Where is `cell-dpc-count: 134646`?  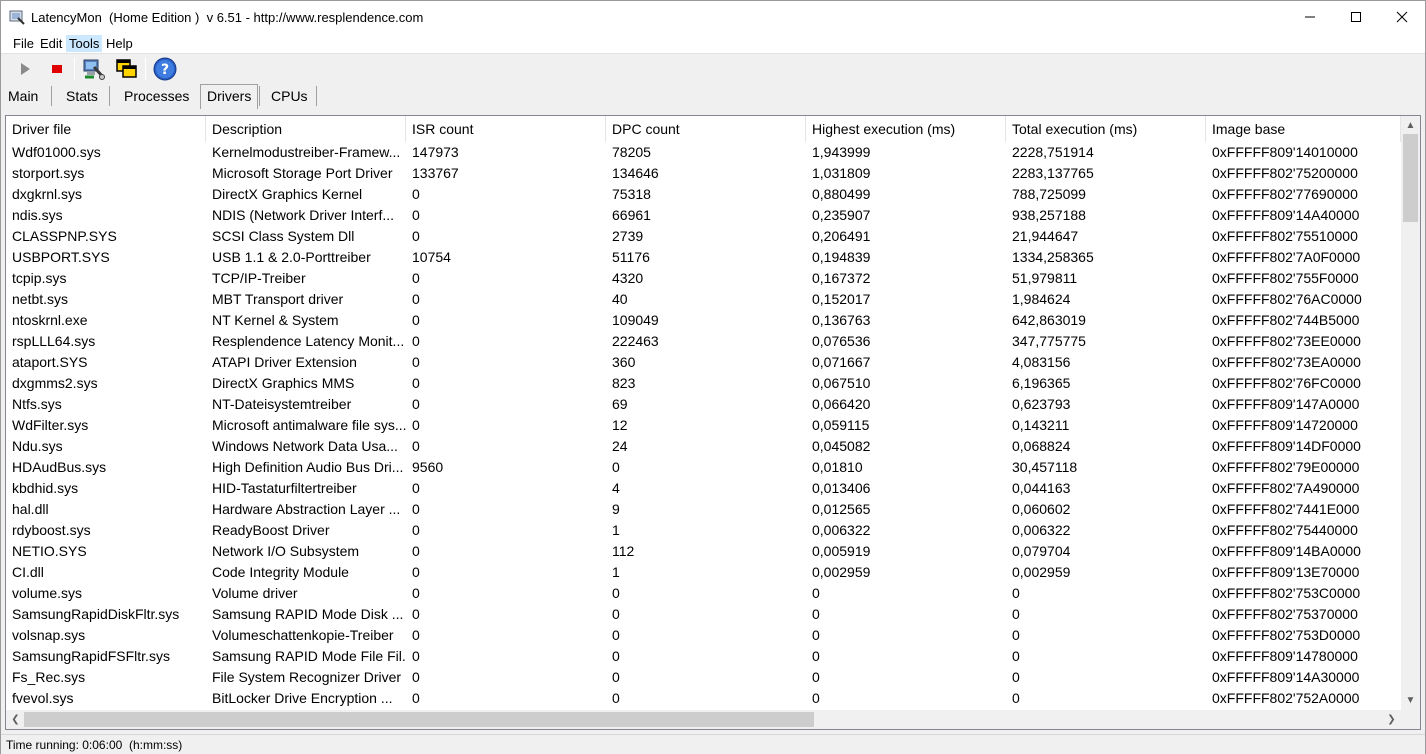
cell-dpc-count: 134646 is located at coordinates (635, 173).